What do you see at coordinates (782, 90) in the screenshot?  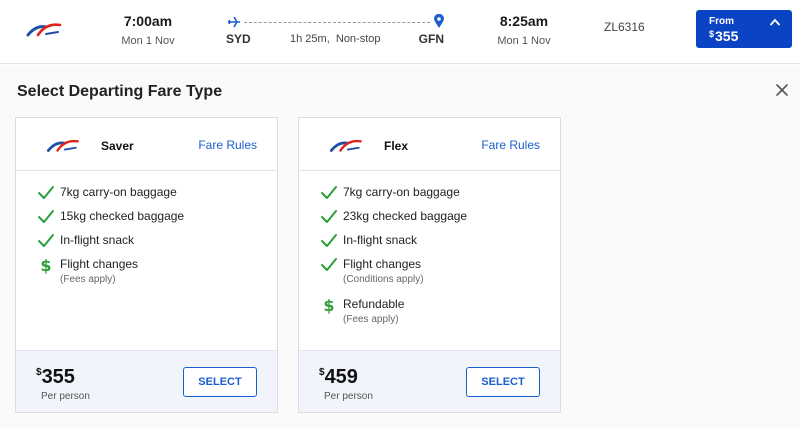 I see `close-icon` at bounding box center [782, 90].